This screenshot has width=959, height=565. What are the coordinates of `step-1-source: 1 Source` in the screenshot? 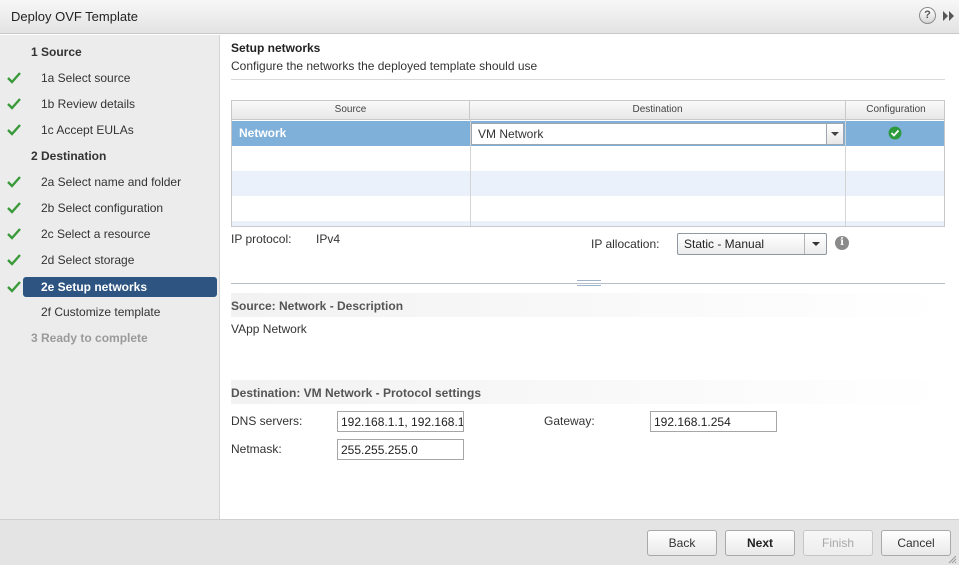 It's located at (56, 52).